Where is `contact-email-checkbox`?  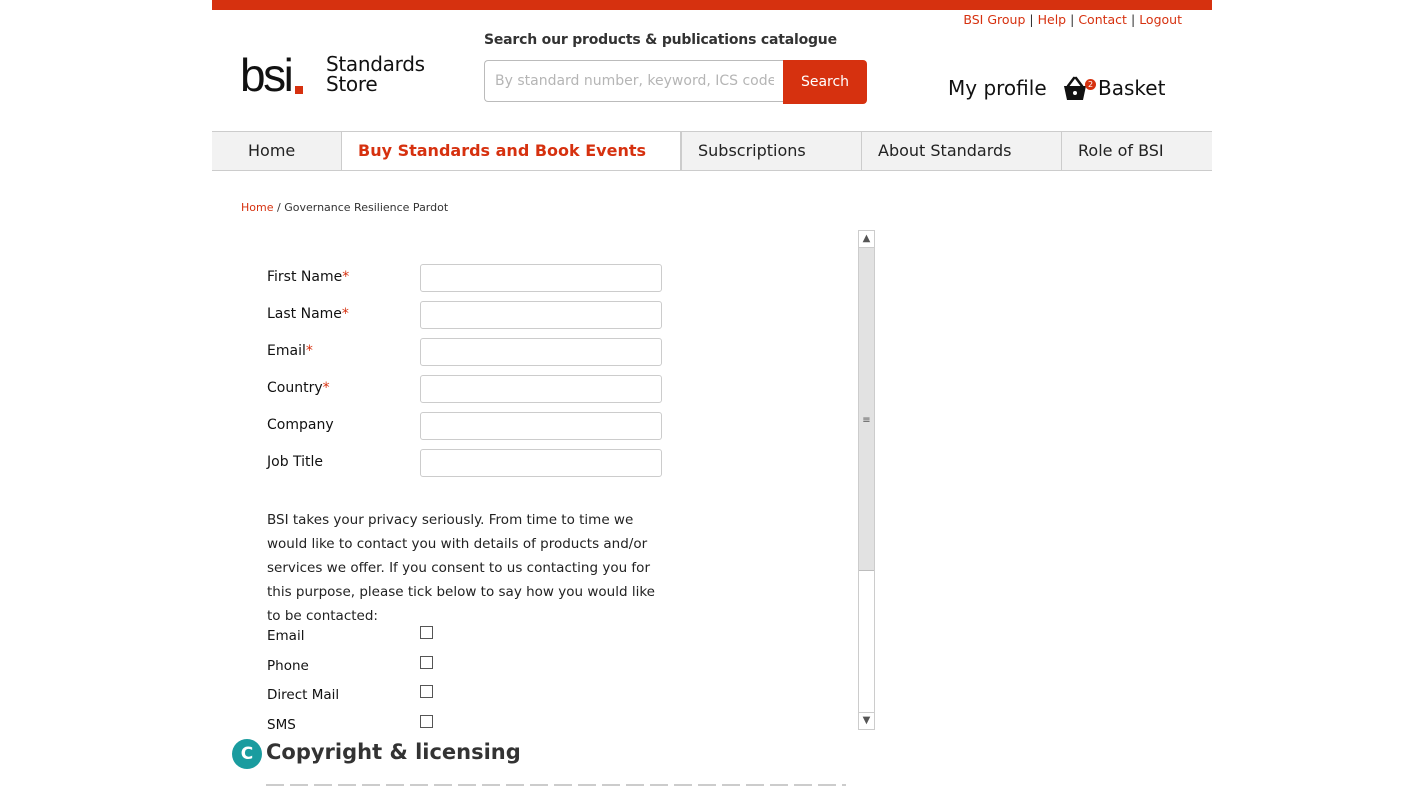
contact-email-checkbox is located at coordinates (426, 632).